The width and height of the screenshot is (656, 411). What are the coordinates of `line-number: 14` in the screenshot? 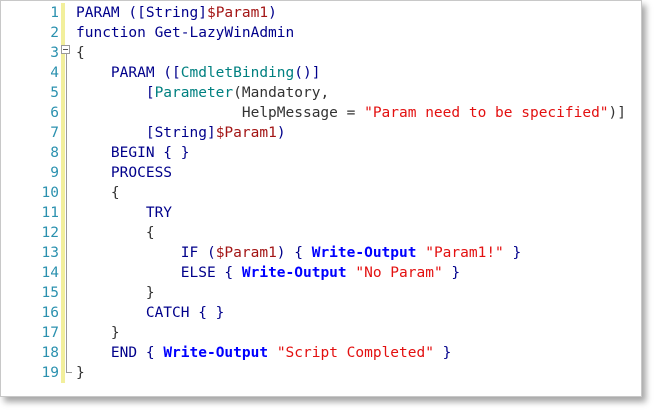 It's located at (50, 273).